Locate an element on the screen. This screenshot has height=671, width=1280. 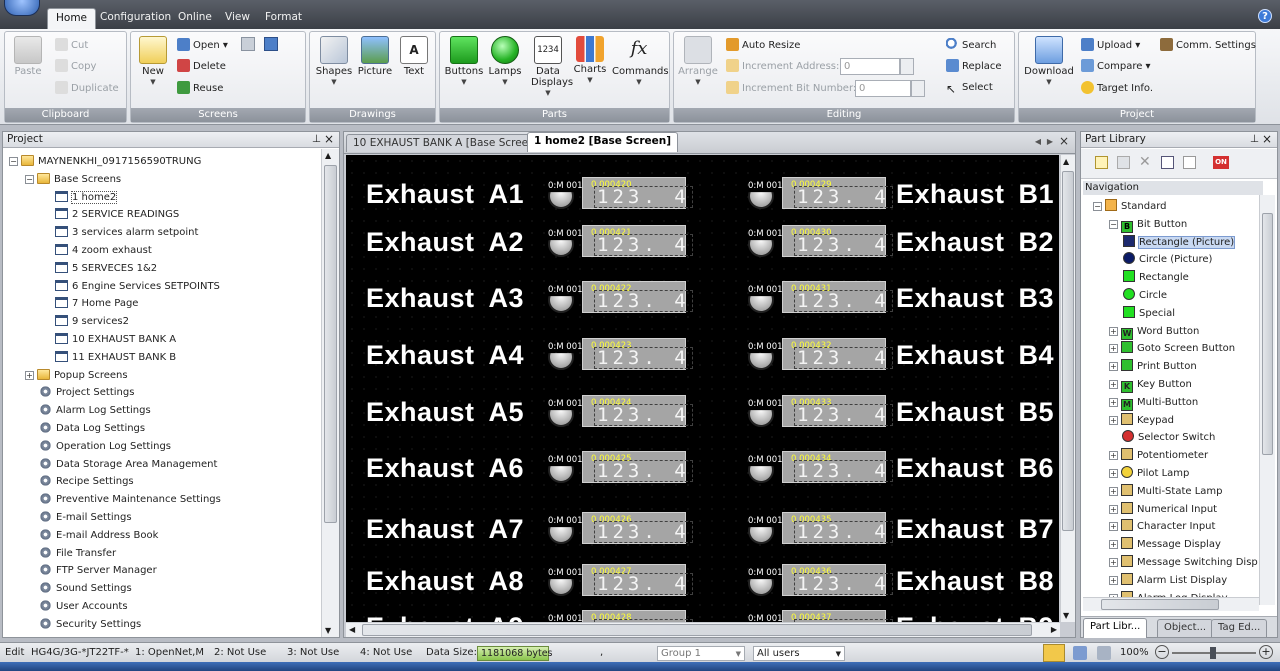
canvas-vscrollbar: ▲ ▼ is located at coordinates (1067, 388).